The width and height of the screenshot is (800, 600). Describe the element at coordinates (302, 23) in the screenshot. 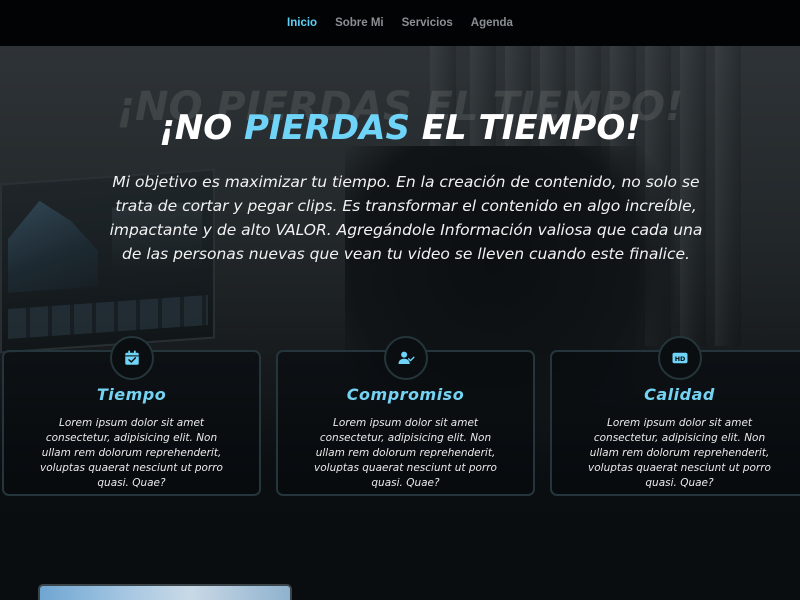

I see `nav-link-inicio: Inicio` at that location.